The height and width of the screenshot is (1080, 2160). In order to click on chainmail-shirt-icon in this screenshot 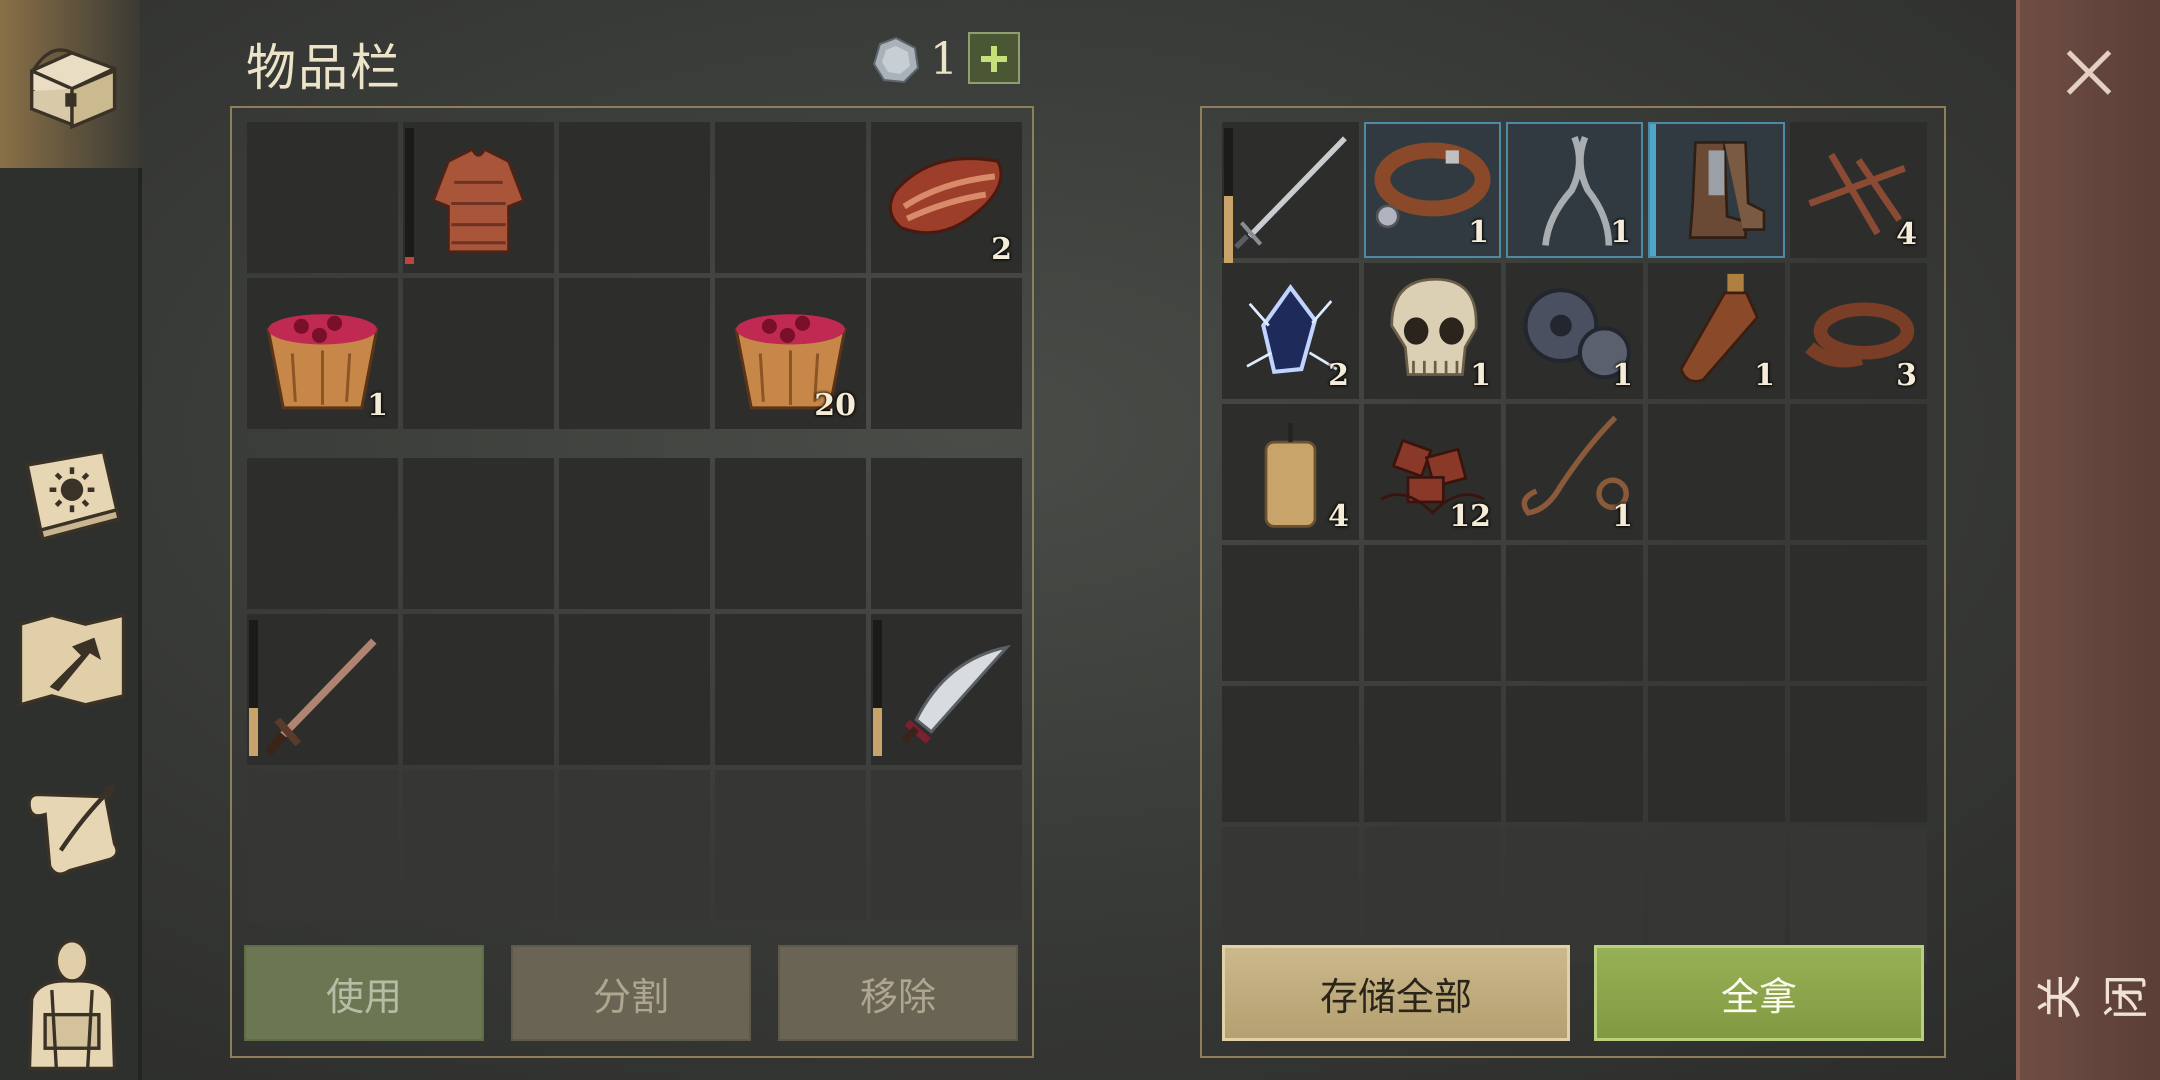, I will do `click(478, 200)`.